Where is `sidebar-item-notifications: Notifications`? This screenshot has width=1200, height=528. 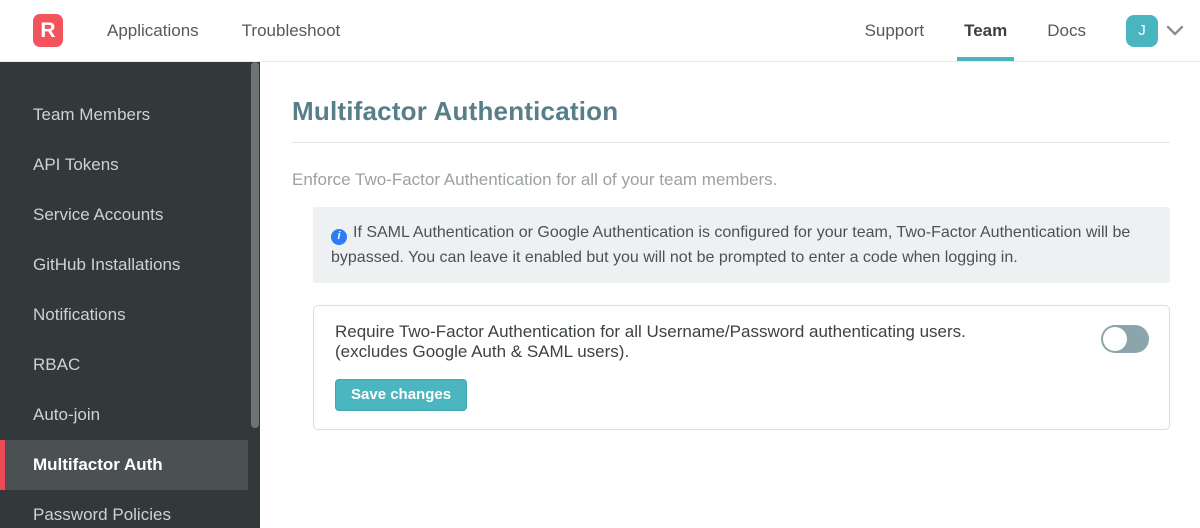 sidebar-item-notifications: Notifications is located at coordinates (130, 315).